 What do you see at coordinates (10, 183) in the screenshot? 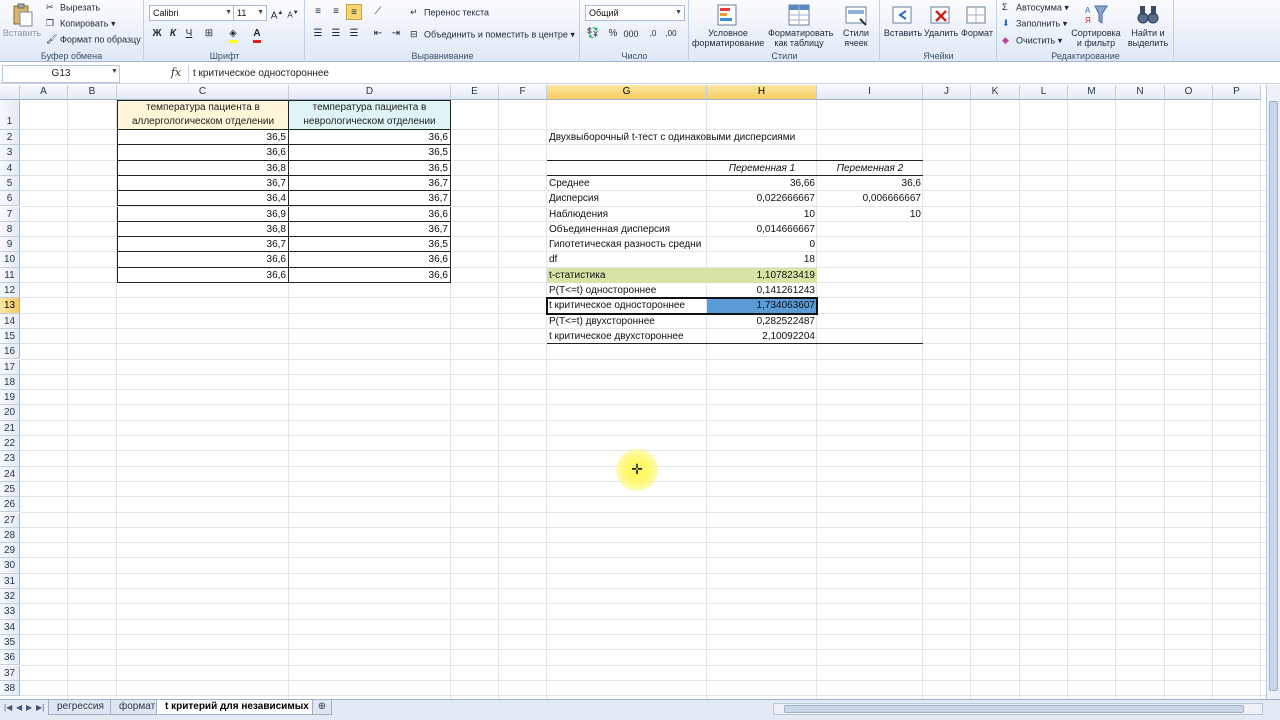
I see `row-header-5: 5` at bounding box center [10, 183].